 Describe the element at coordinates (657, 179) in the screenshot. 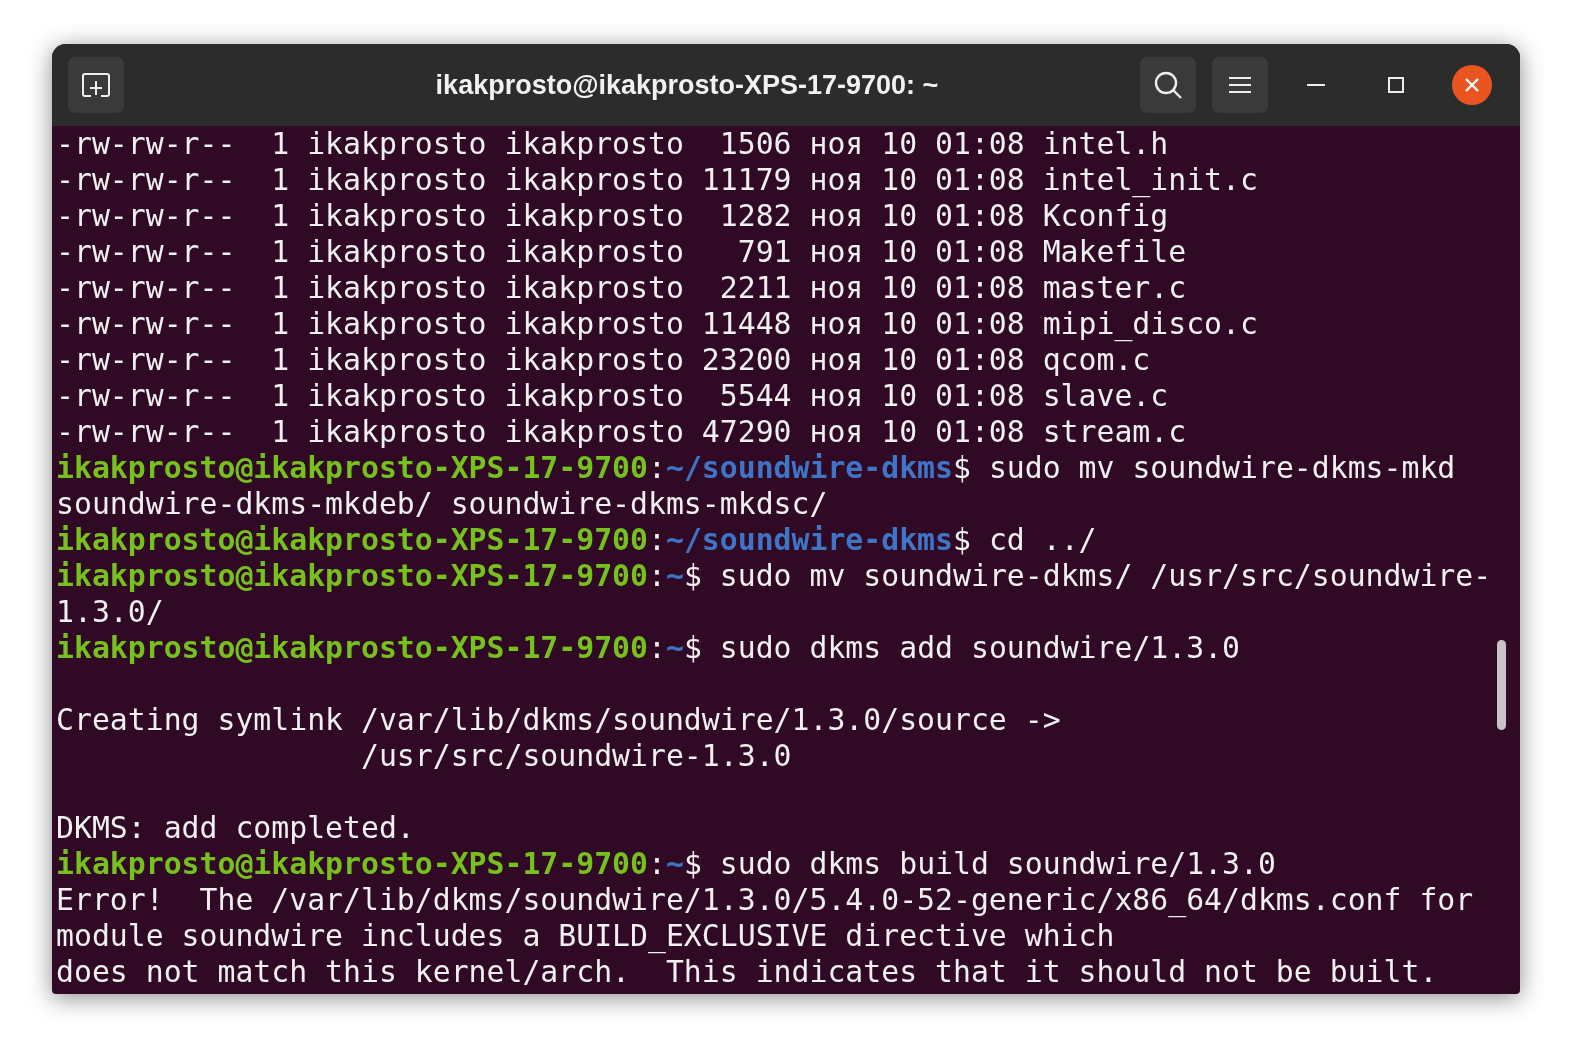

I see `output-text: -rw-rw-r-- 1 ikakprosto ikakprosto 11179 ноя 10 01:08 intel_init.c` at that location.